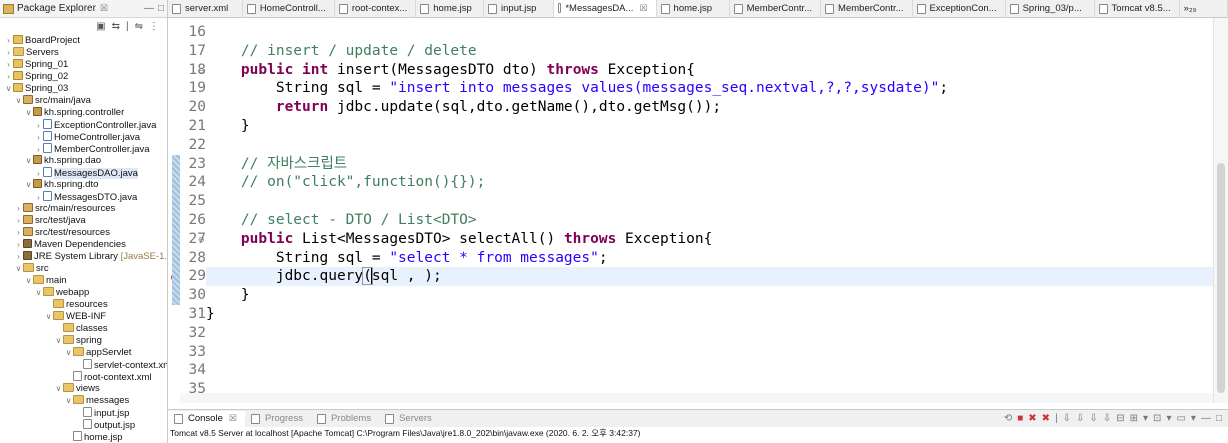  Describe the element at coordinates (85, 197) in the screenshot. I see `tree-item: › MessagesDTO.java` at that location.